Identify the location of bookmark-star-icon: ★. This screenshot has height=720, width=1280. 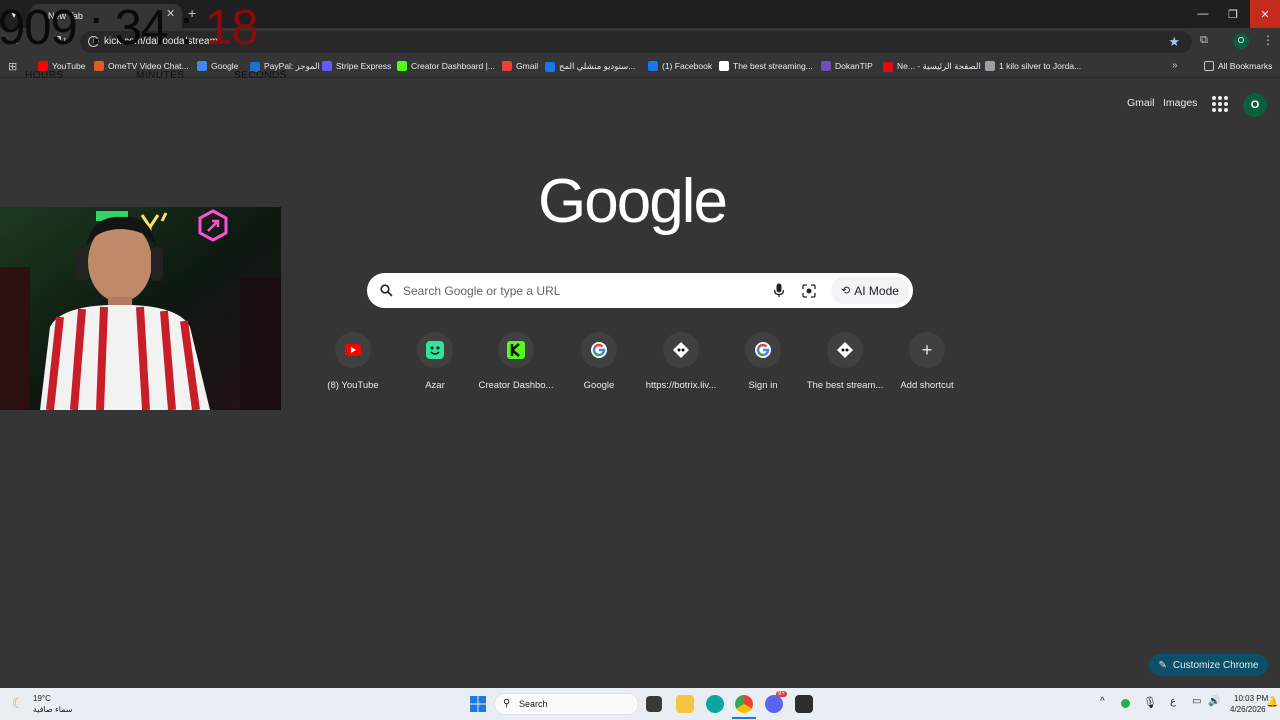
(1174, 42).